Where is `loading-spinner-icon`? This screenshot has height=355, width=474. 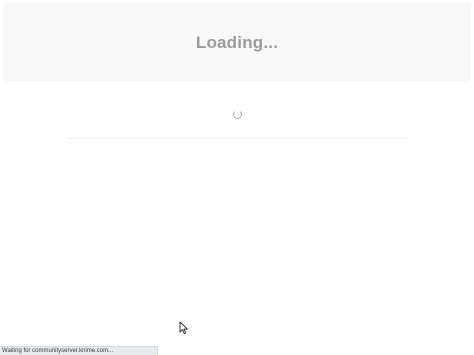
loading-spinner-icon is located at coordinates (237, 114).